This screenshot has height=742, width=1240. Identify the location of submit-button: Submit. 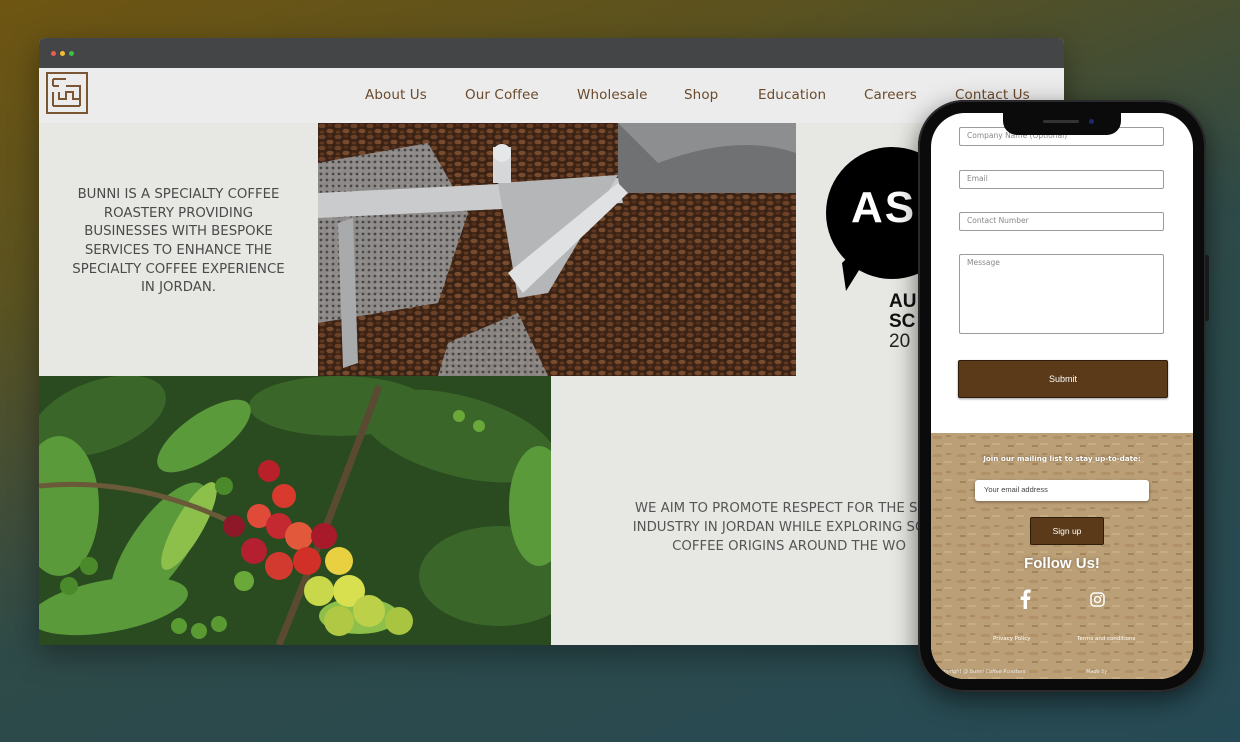
(1063, 379).